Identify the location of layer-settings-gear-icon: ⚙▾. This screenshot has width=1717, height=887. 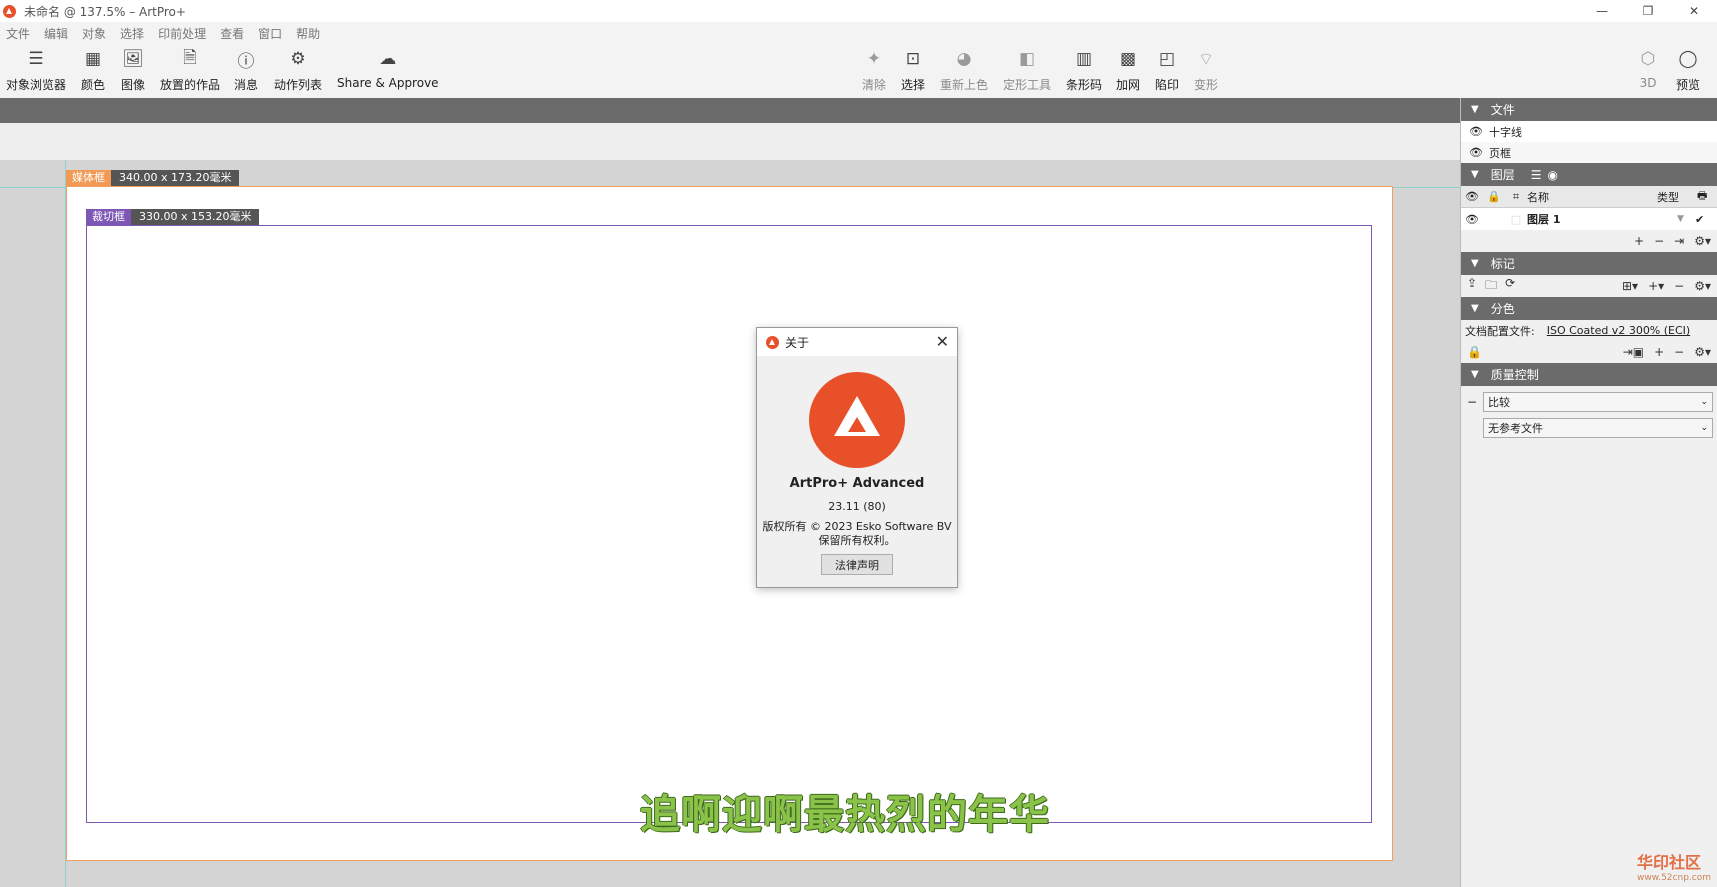
(1702, 241).